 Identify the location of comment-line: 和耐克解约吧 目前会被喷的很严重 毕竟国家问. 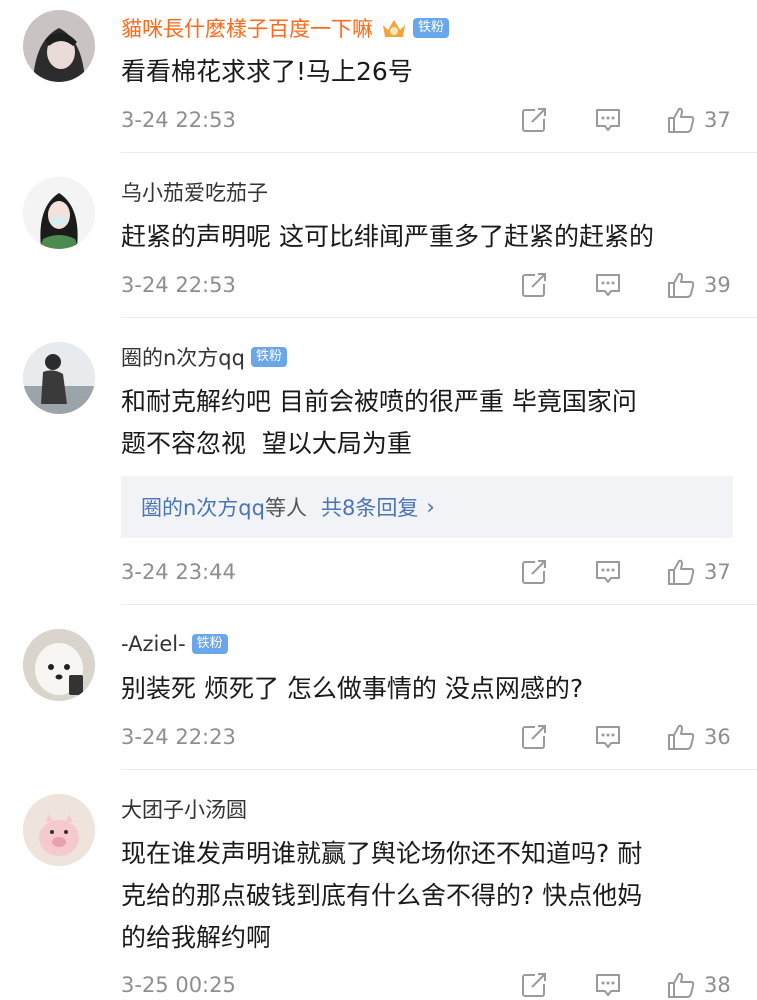
(379, 401).